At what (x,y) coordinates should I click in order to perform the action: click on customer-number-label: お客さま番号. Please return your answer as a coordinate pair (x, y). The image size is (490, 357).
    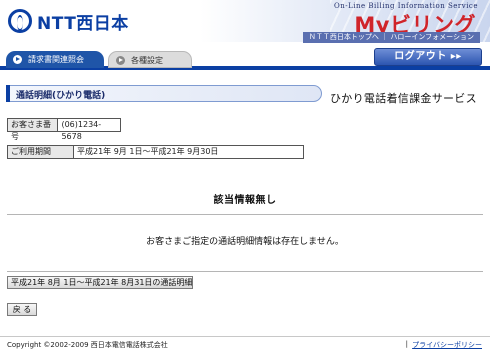
    Looking at the image, I should click on (33, 130).